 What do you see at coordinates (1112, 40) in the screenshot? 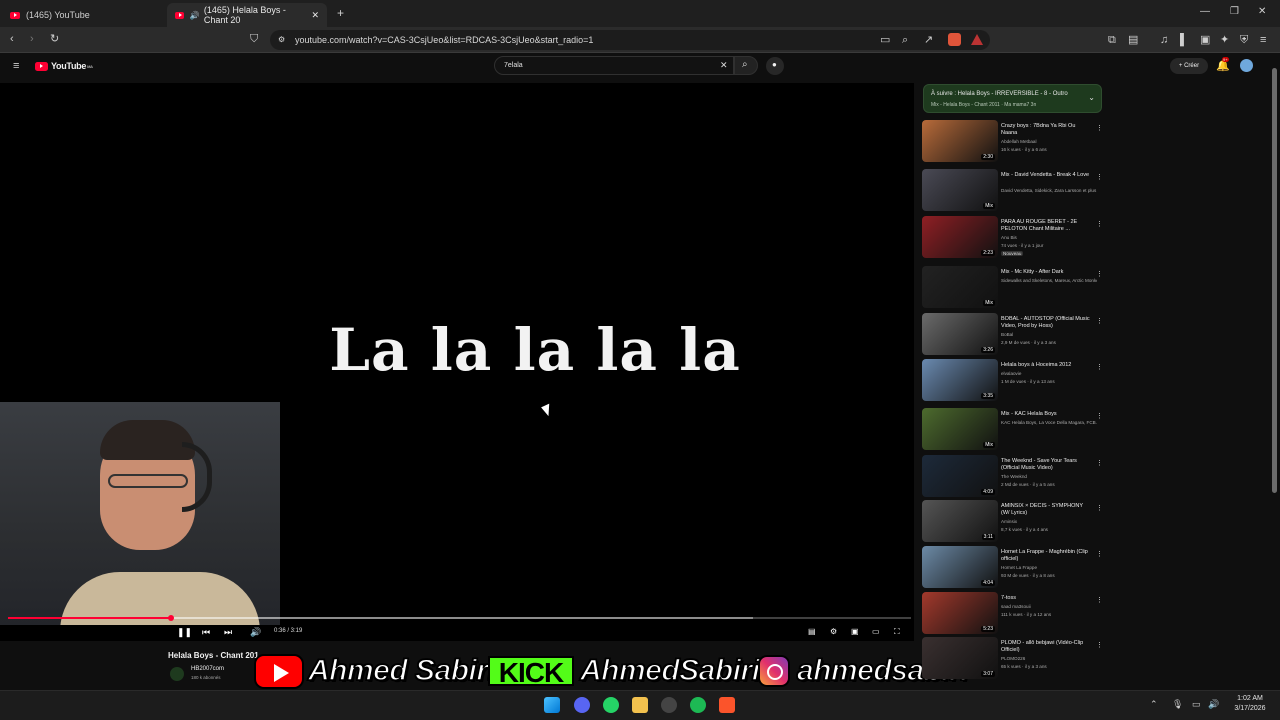
I see `extensions-icon: ⧉` at bounding box center [1112, 40].